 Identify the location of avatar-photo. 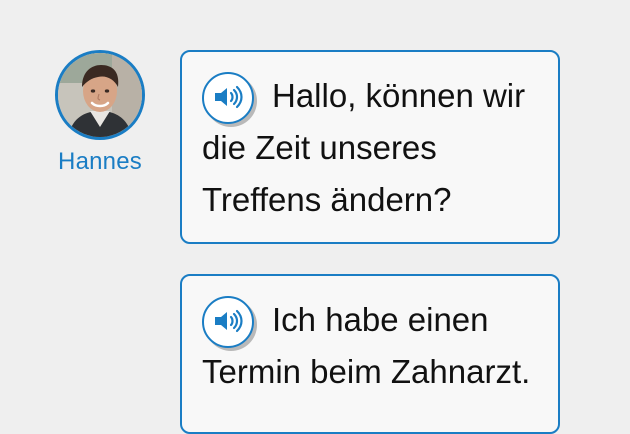
(100, 95).